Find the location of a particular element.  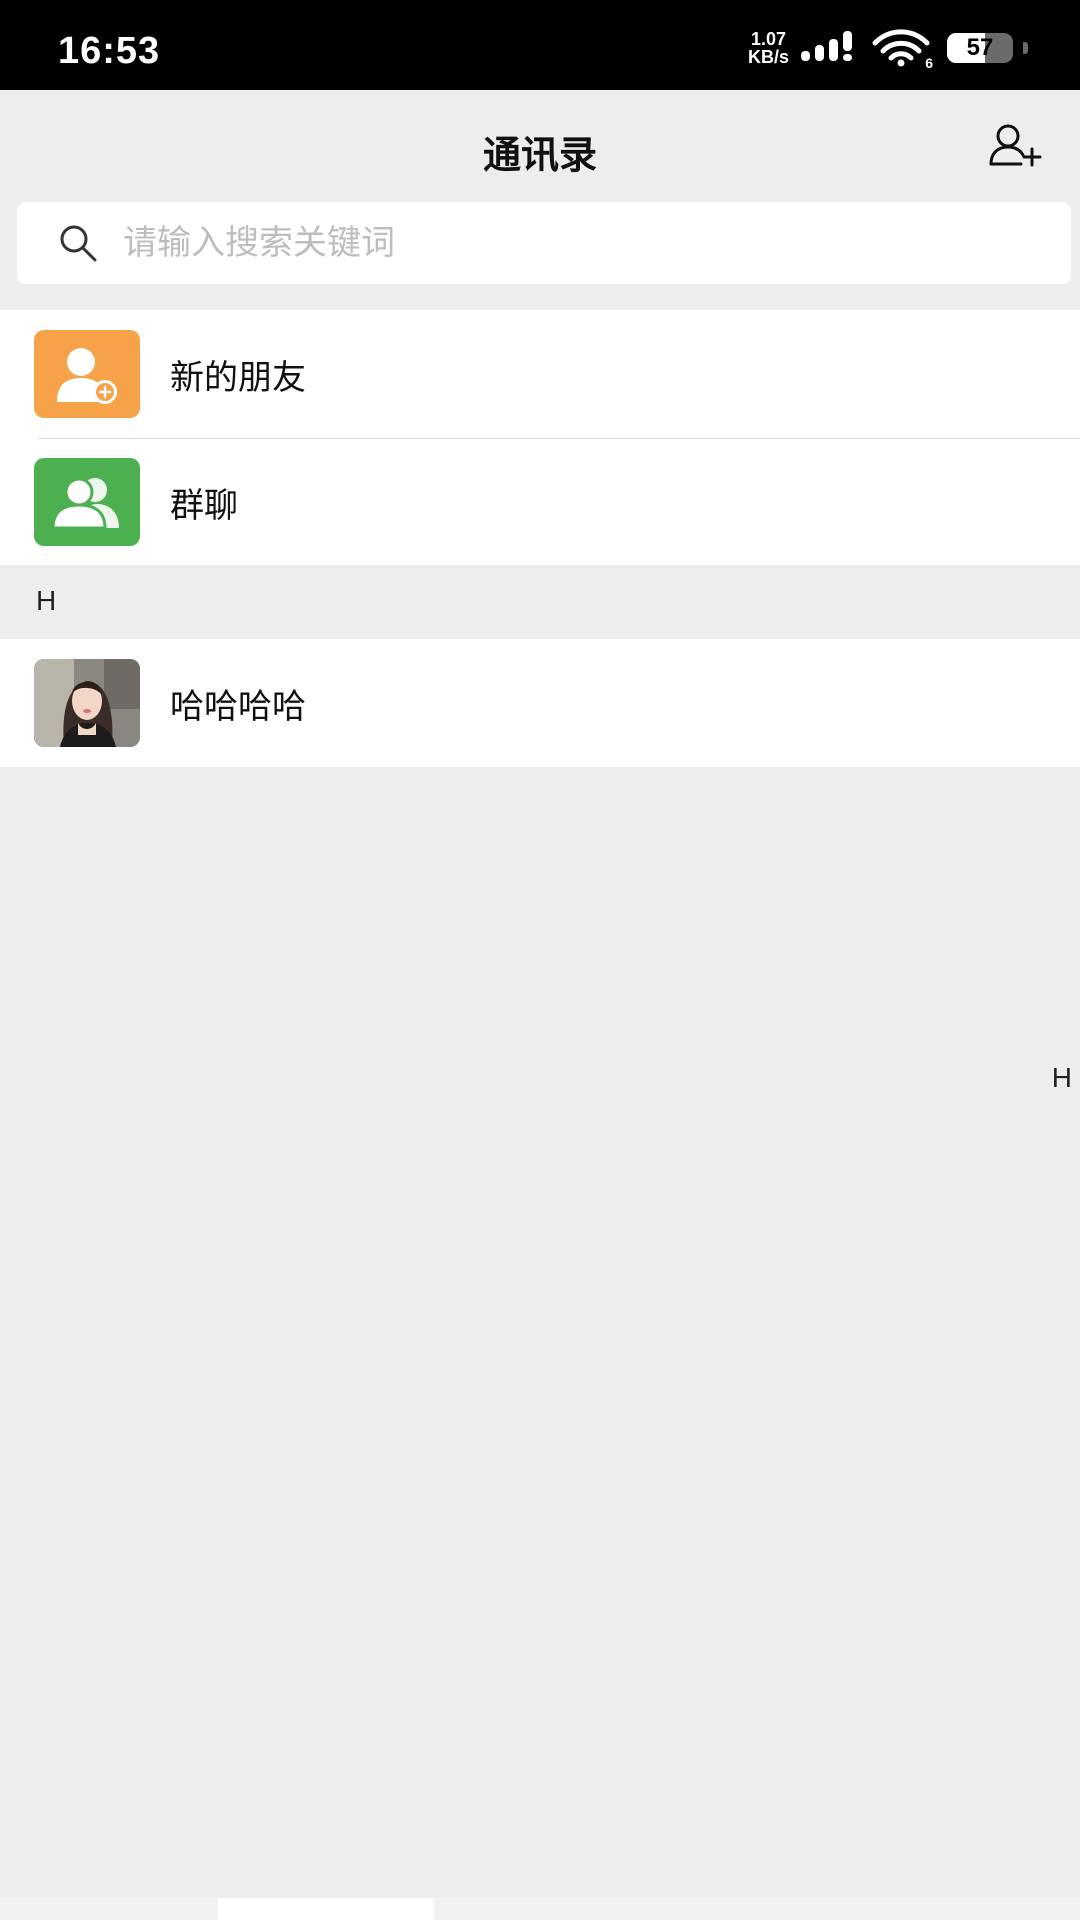

contact-name: 哈哈哈哈 is located at coordinates (238, 706).